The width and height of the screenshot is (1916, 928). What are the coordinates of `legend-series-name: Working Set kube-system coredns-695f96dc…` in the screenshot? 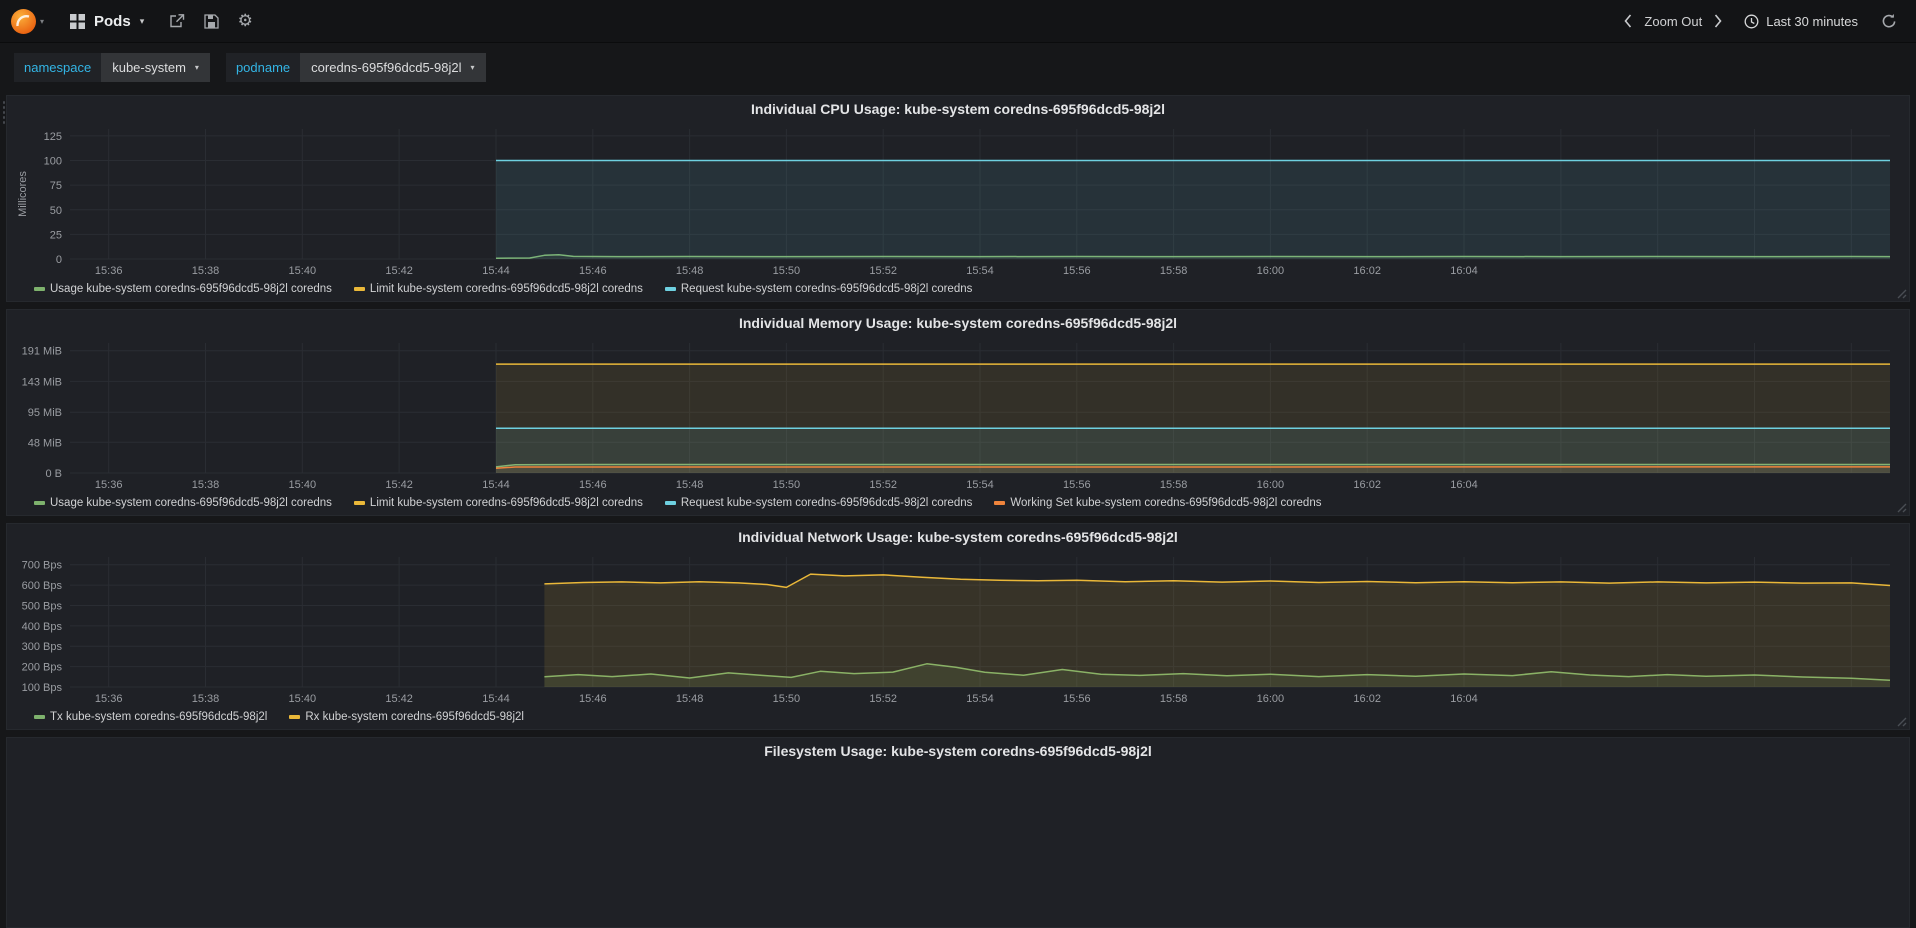 It's located at (1166, 503).